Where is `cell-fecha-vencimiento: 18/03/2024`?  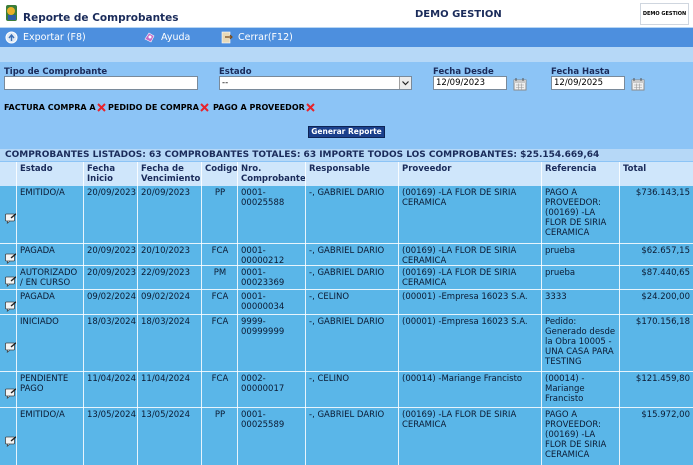
cell-fecha-vencimiento: 18/03/2024 is located at coordinates (165, 322).